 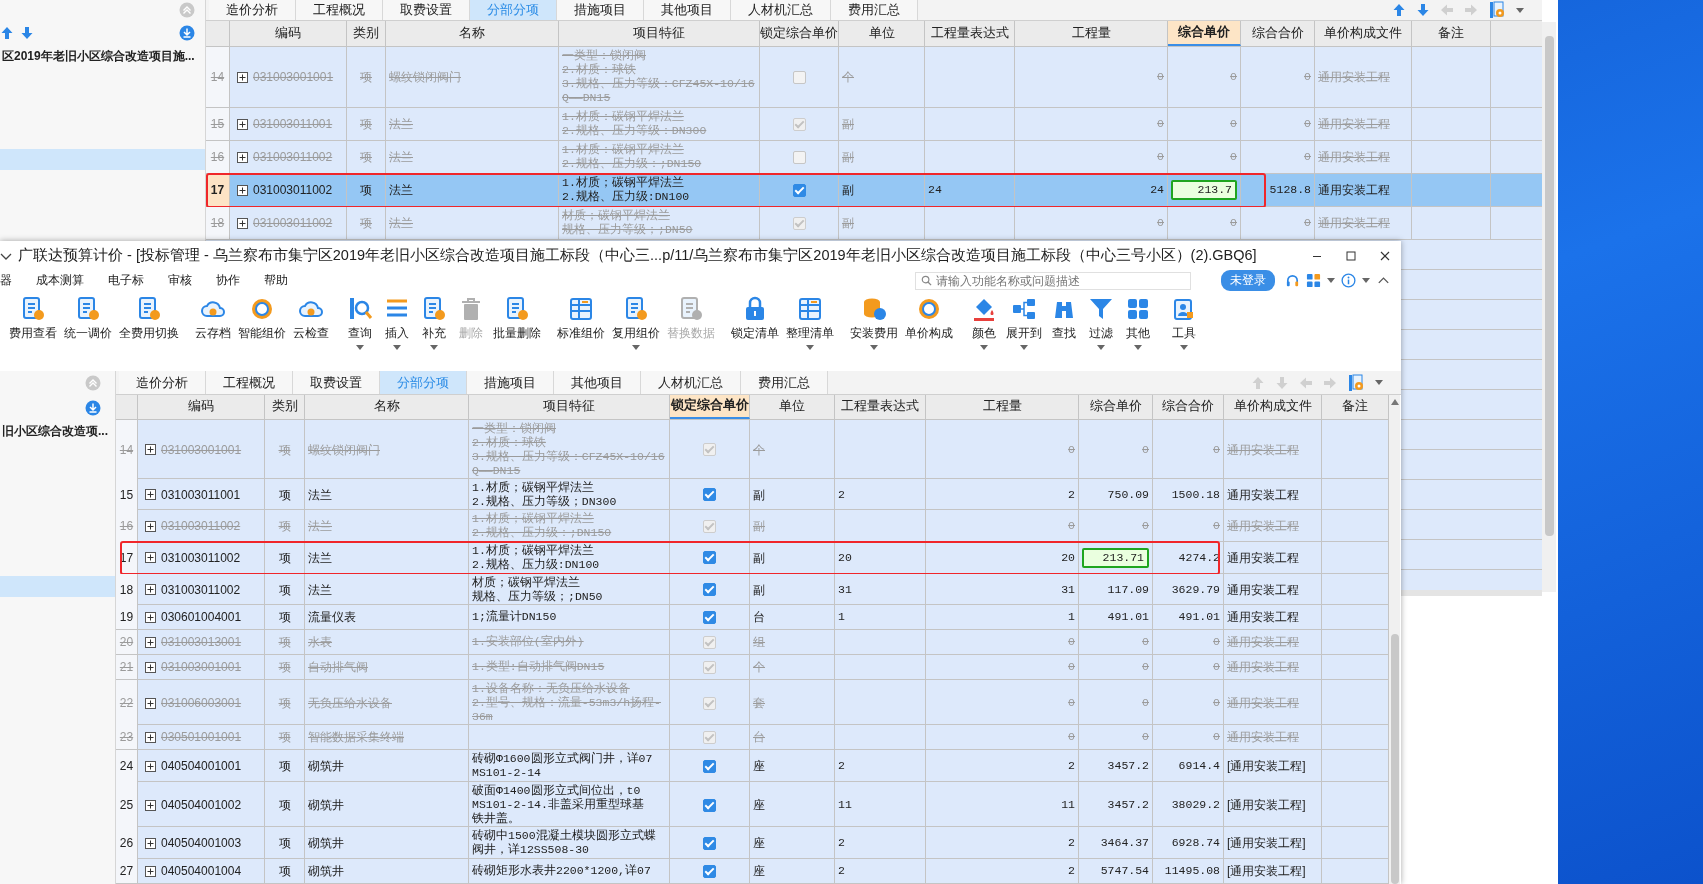 I want to click on toolbar-button: 批量删除, so click(x=517, y=325).